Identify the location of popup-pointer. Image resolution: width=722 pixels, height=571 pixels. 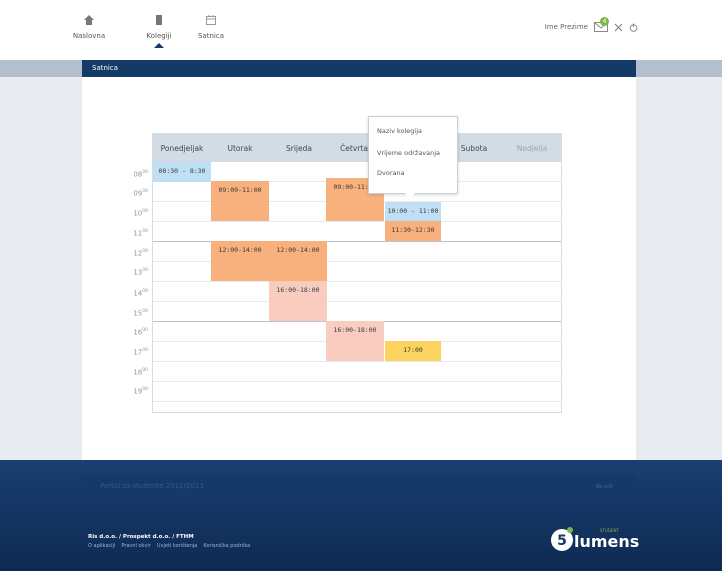
(410, 196).